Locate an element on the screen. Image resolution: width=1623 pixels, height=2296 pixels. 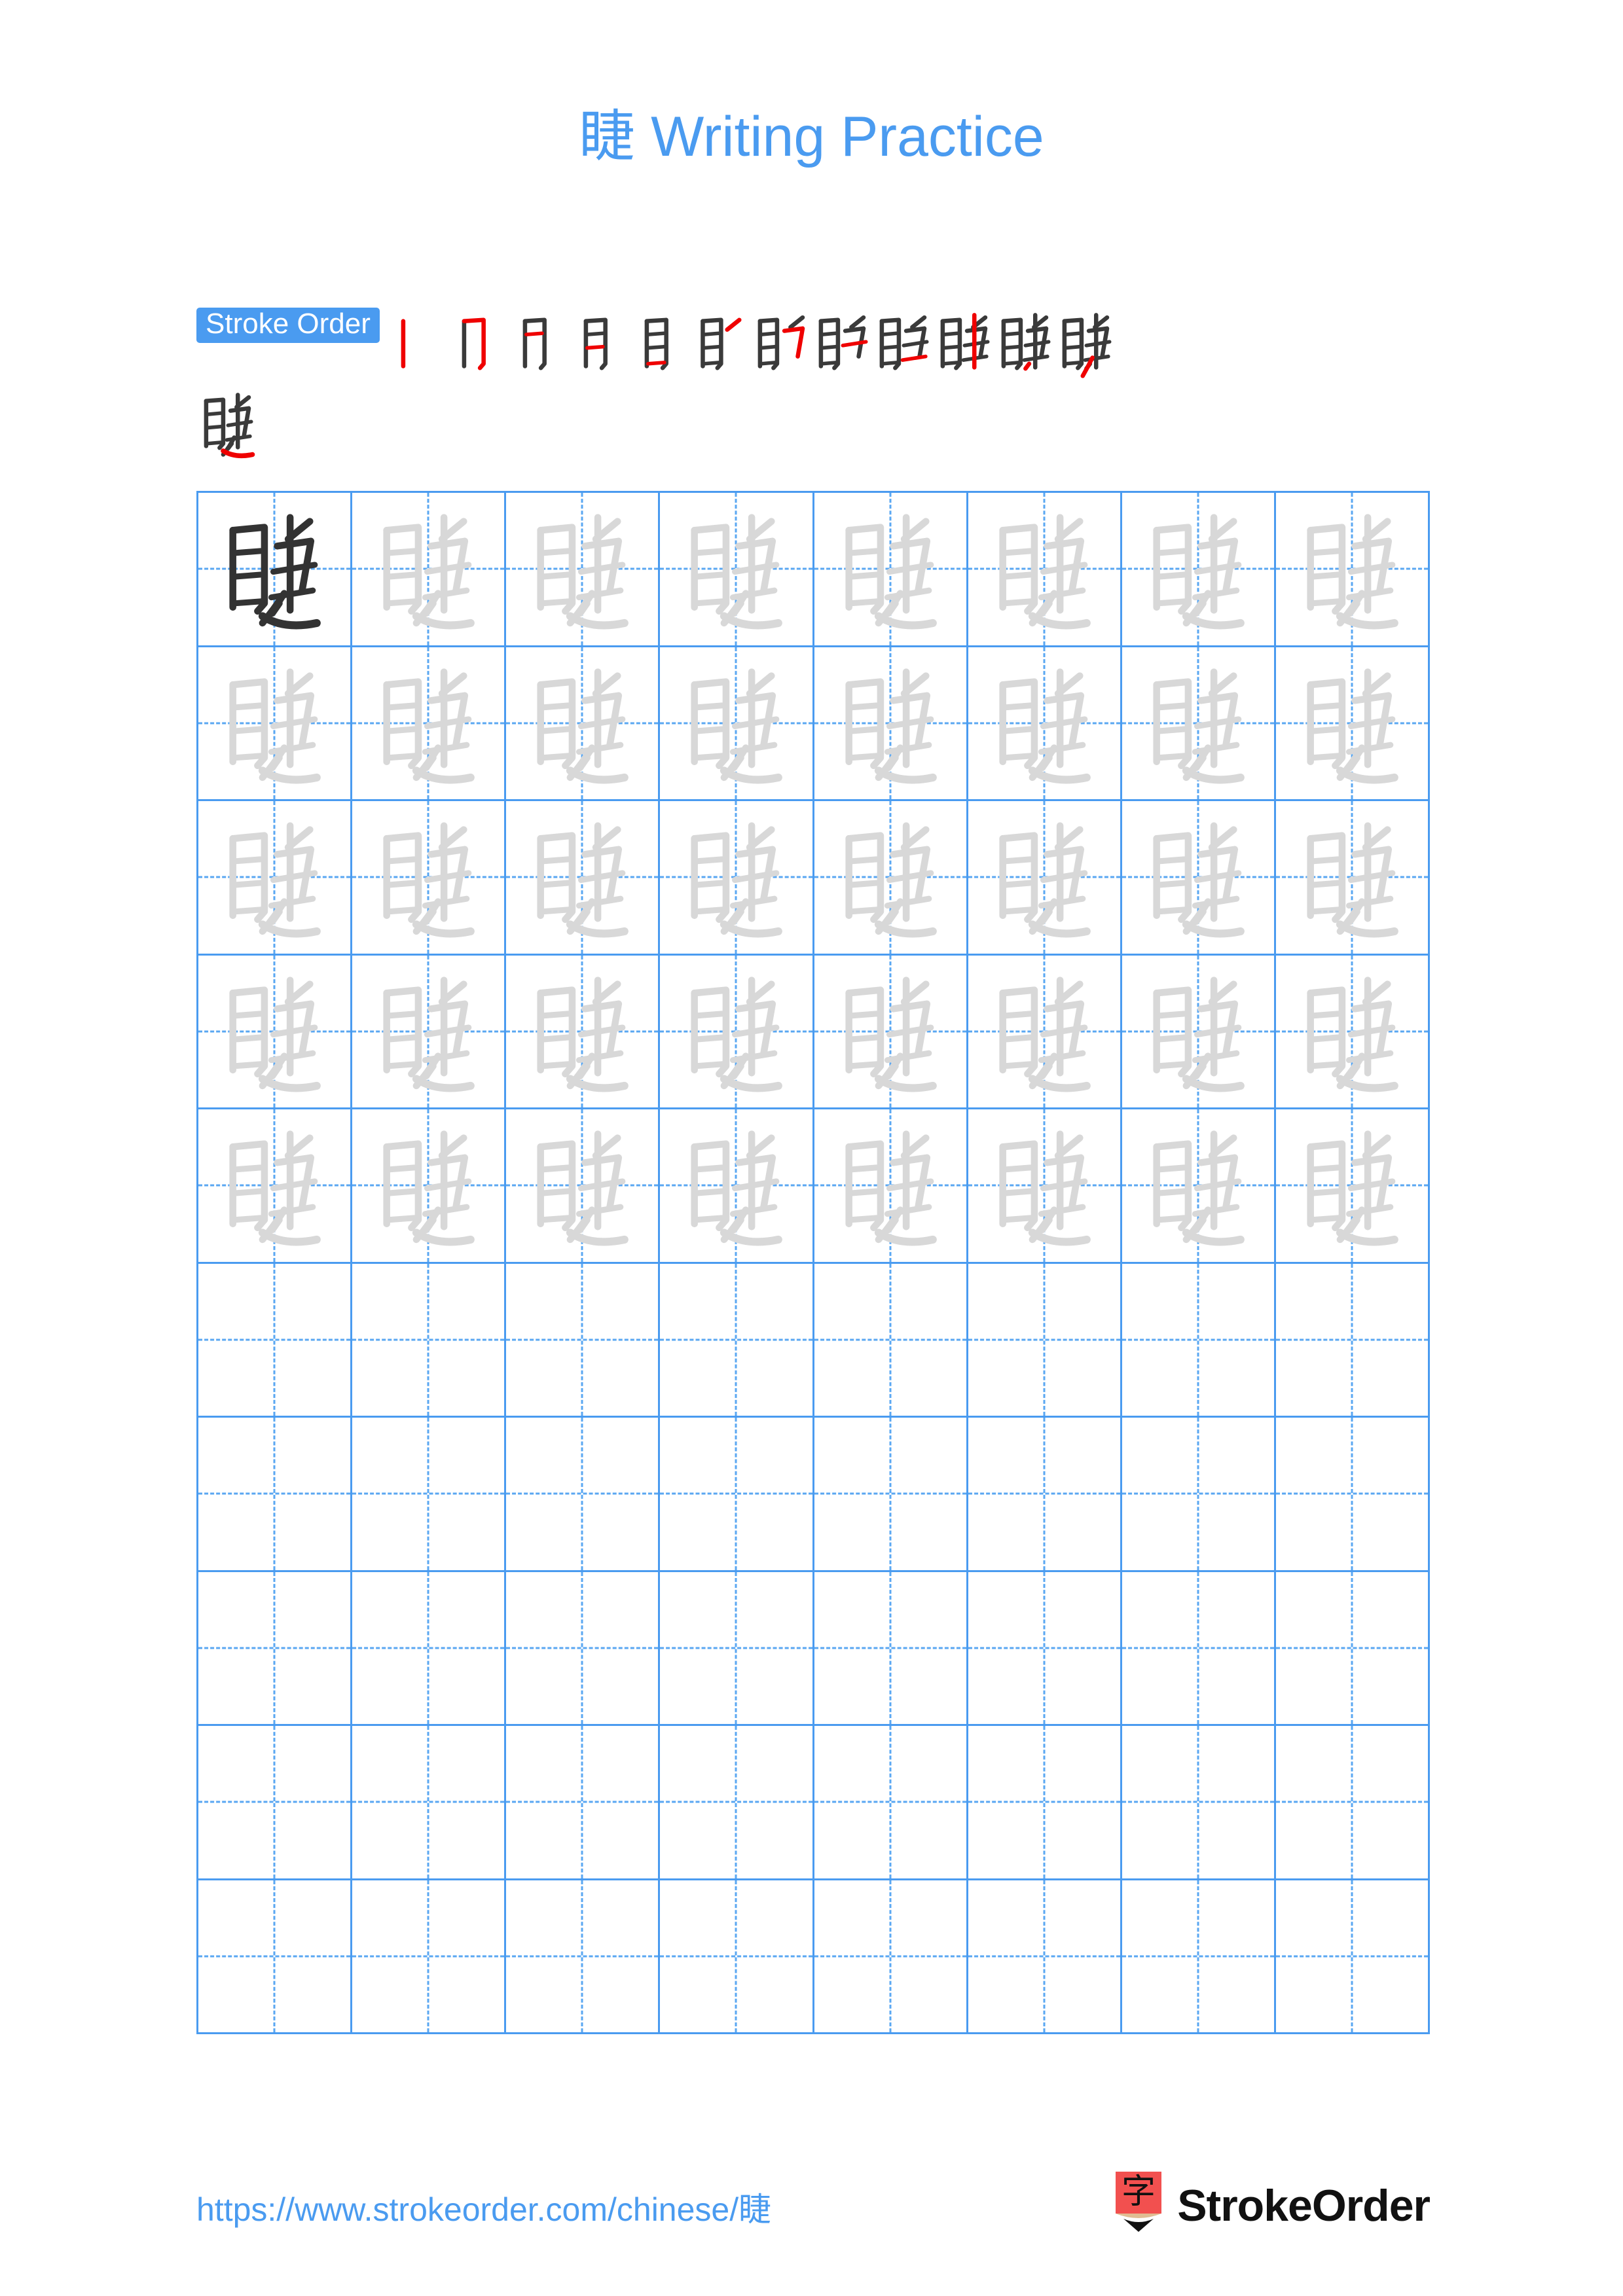
svg-text: 字 is located at coordinates (1139, 2192).